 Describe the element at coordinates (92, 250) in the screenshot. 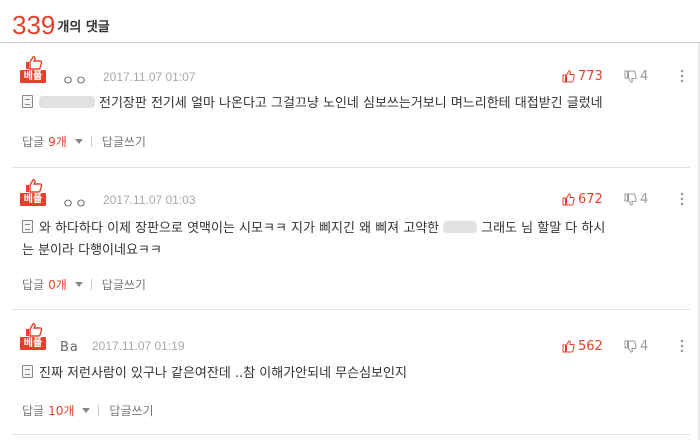

I see `comment-text-line: 는 분이라 다행이네요ㅋㅋ` at that location.